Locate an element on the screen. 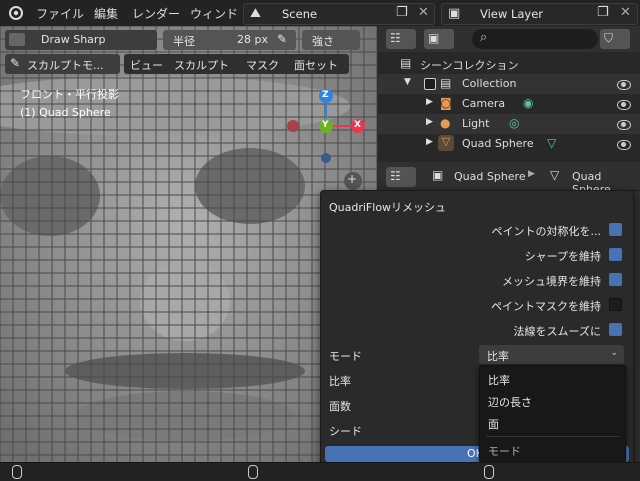  mouse-left-icon is located at coordinates (17, 472).